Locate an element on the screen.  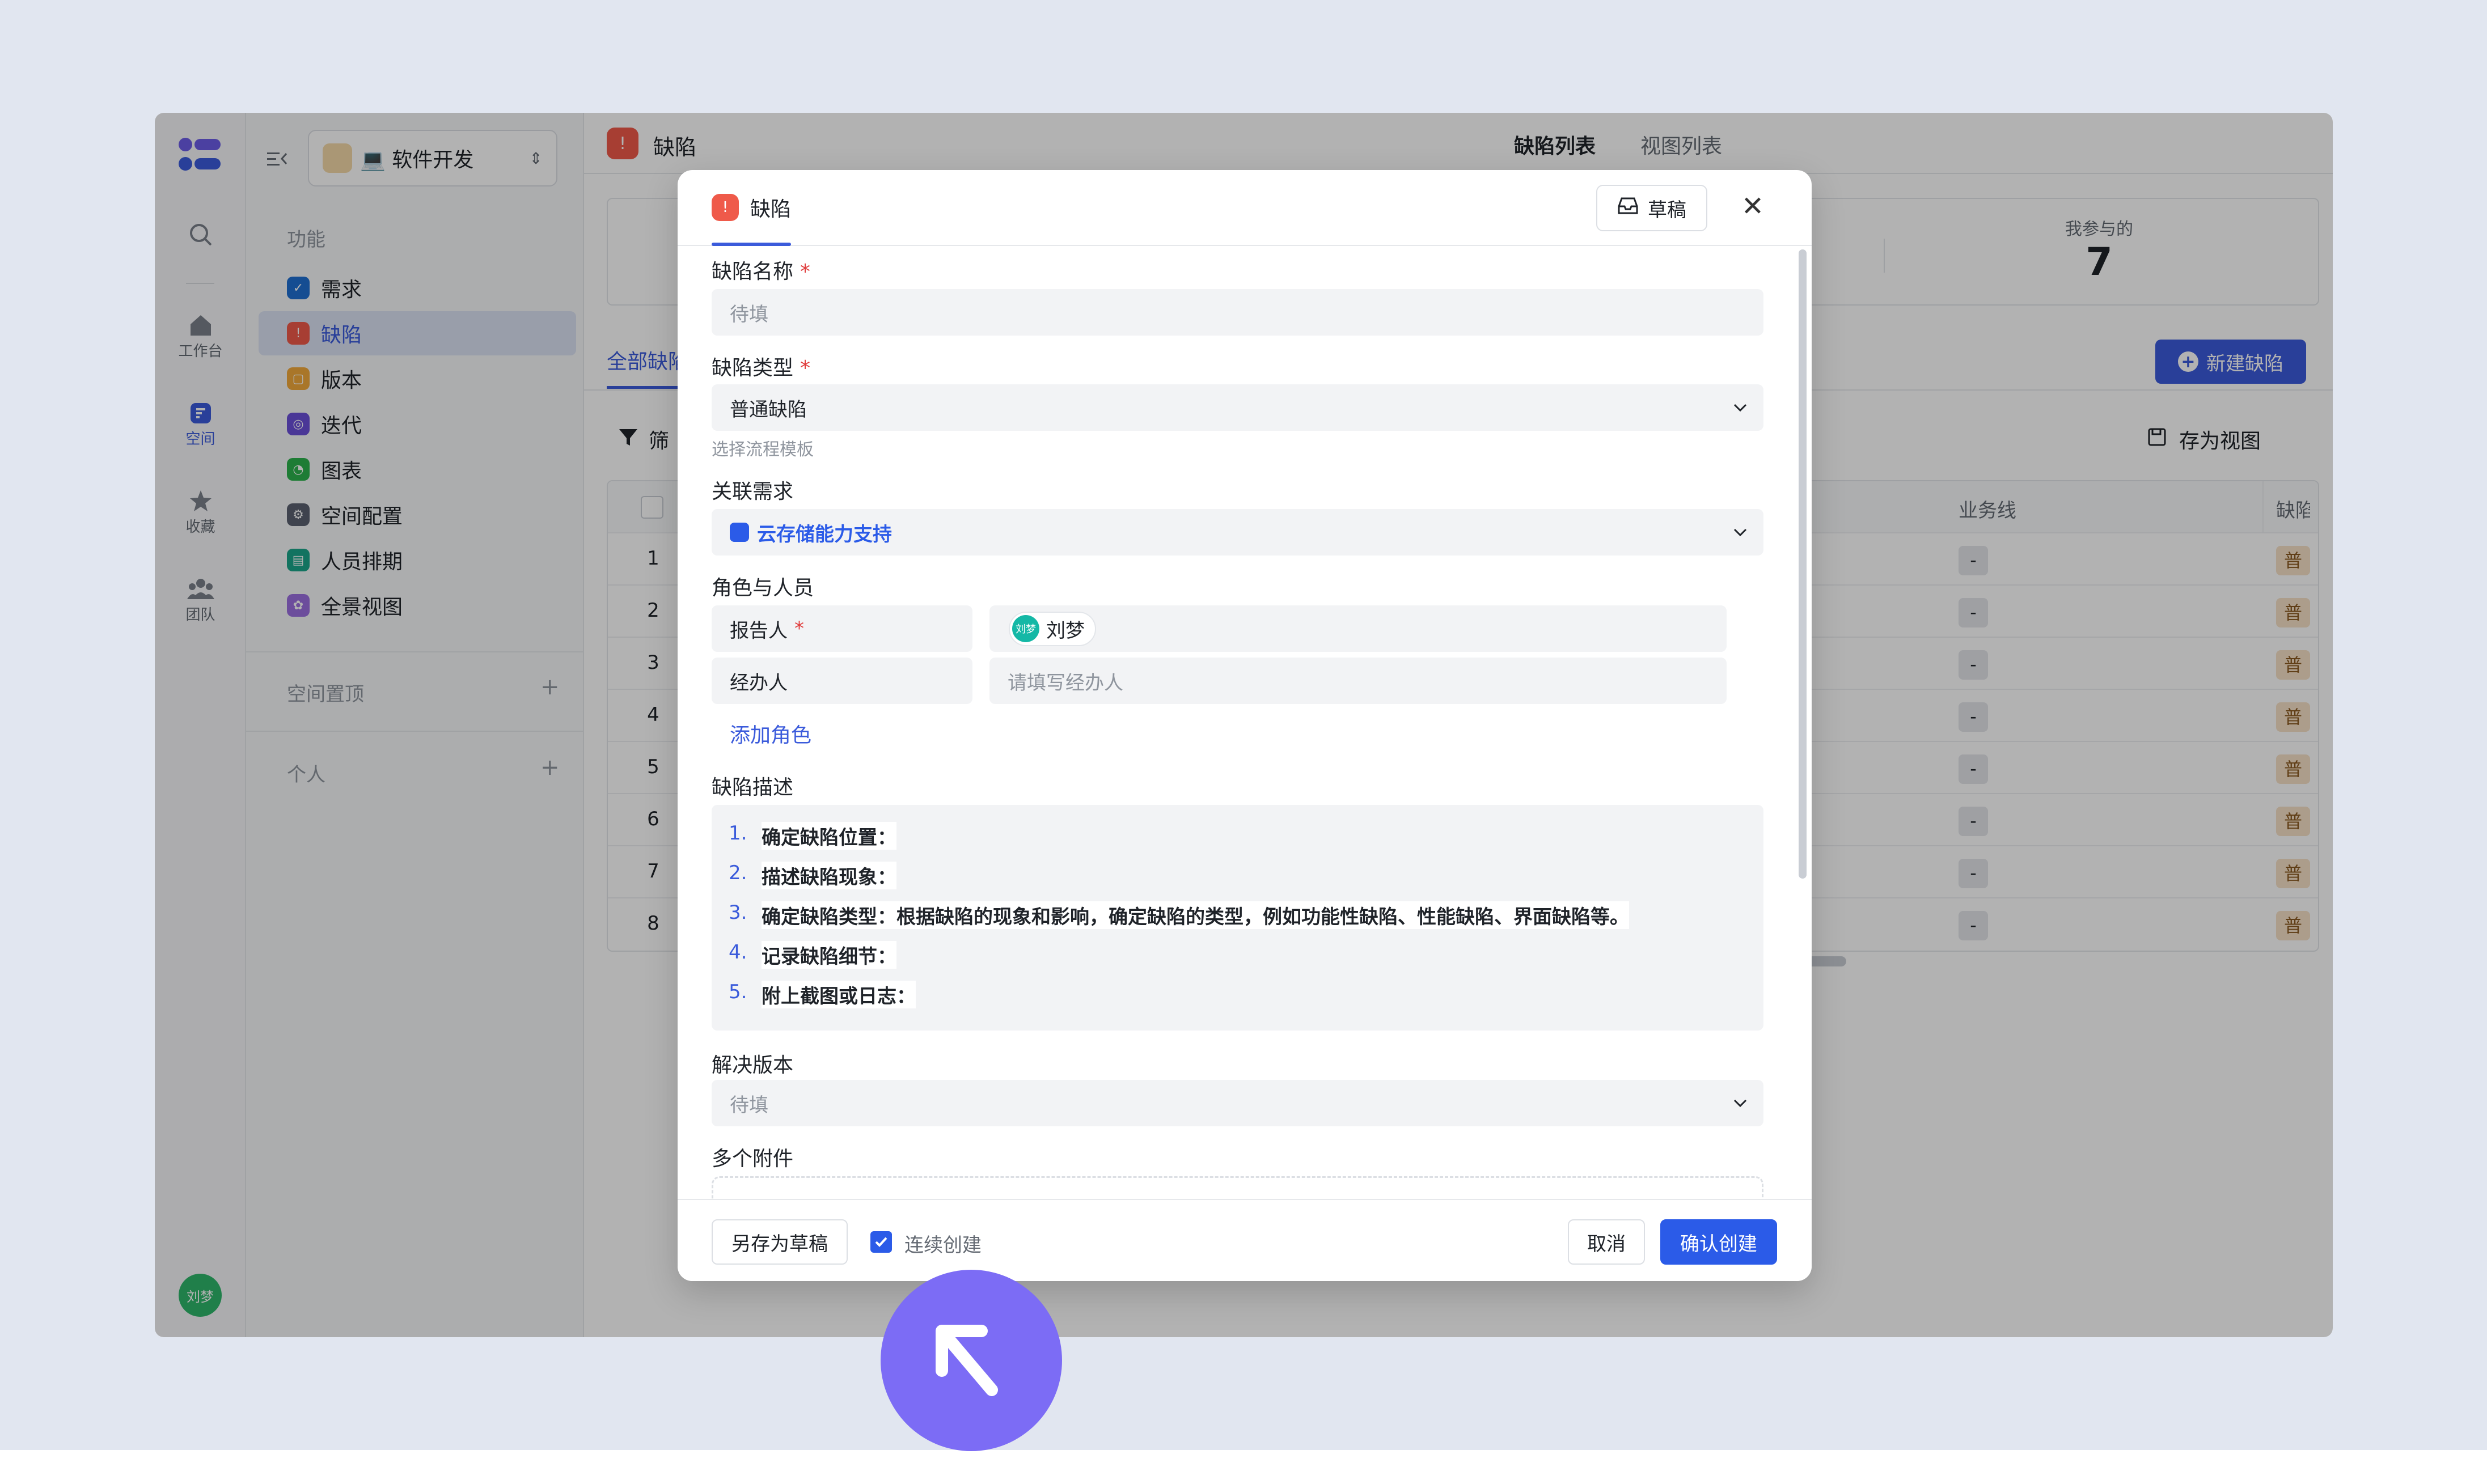
list-number: 1. is located at coordinates (738, 833).